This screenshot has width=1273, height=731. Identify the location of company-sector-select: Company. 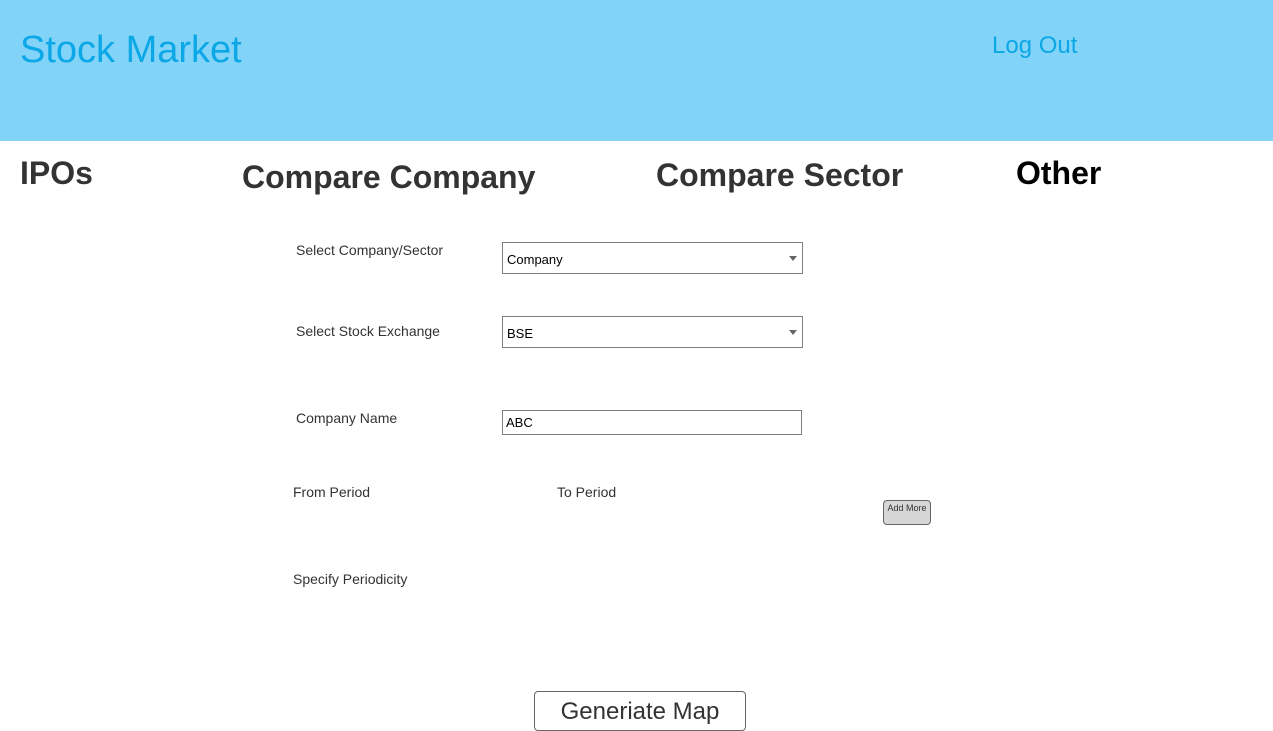
(652, 258).